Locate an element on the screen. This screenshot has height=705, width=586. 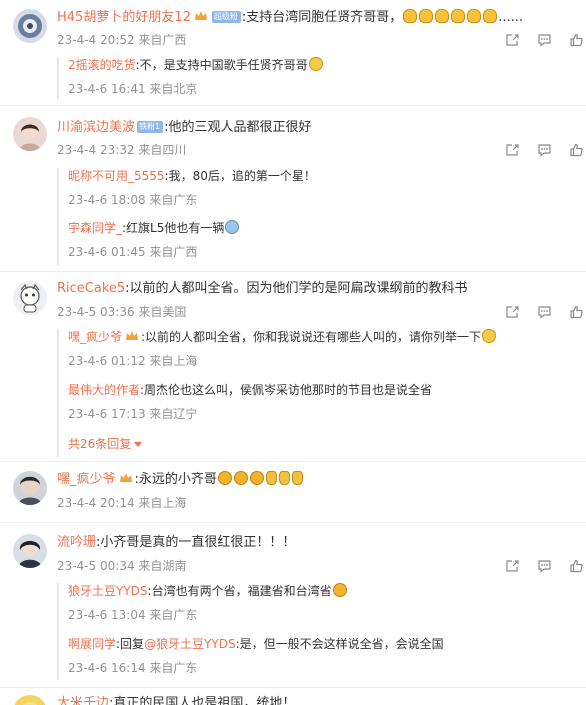
comment-username: 川渝滨边美波 is located at coordinates (96, 127).